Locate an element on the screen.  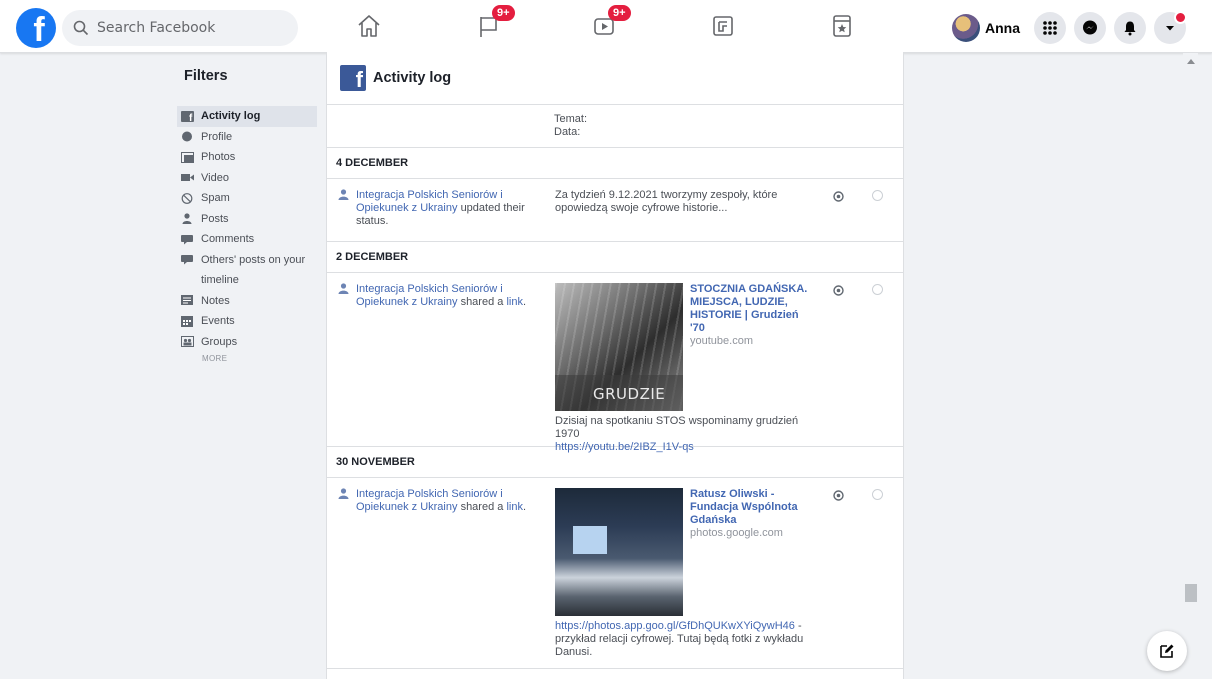
grid-menu-icon is located at coordinates (1050, 28).